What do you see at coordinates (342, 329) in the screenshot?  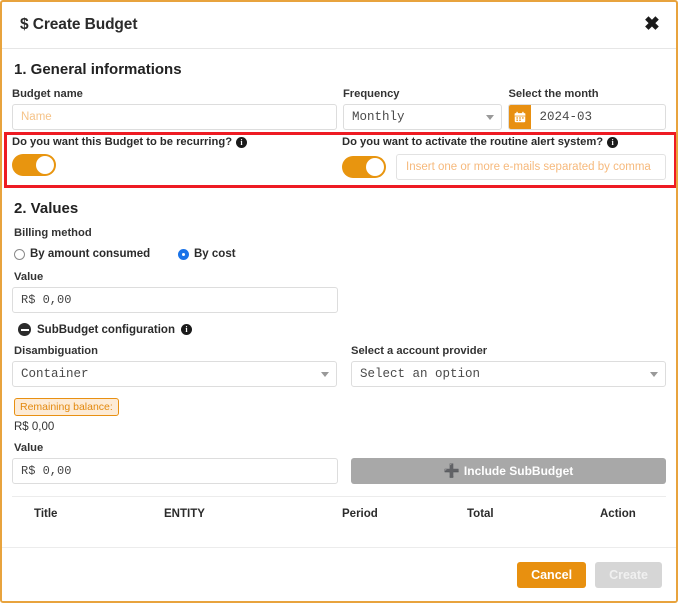 I see `subbudget-configuration-header: SubBudget configuration i` at bounding box center [342, 329].